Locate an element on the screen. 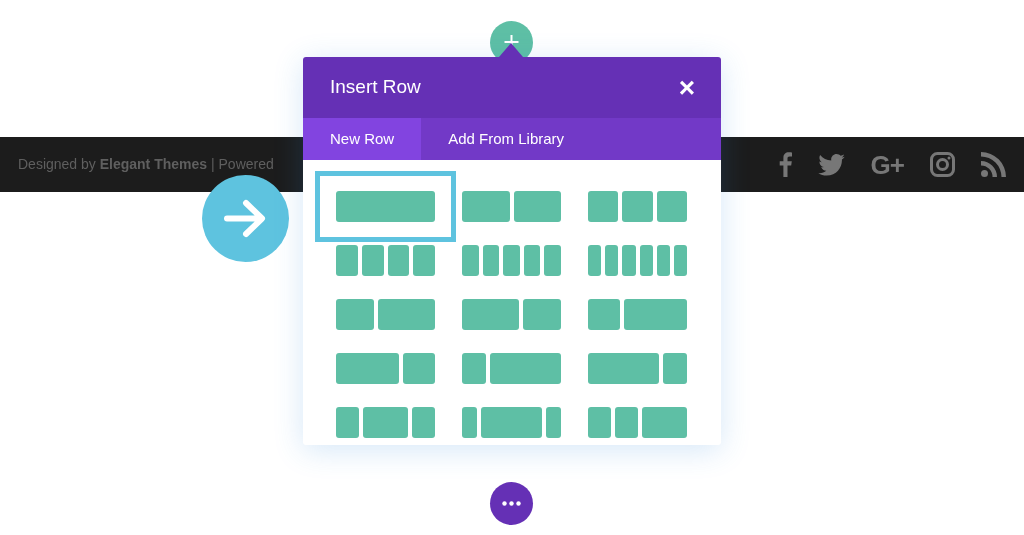 Image resolution: width=1024 pixels, height=535 pixels. facebook-icon is located at coordinates (785, 164).